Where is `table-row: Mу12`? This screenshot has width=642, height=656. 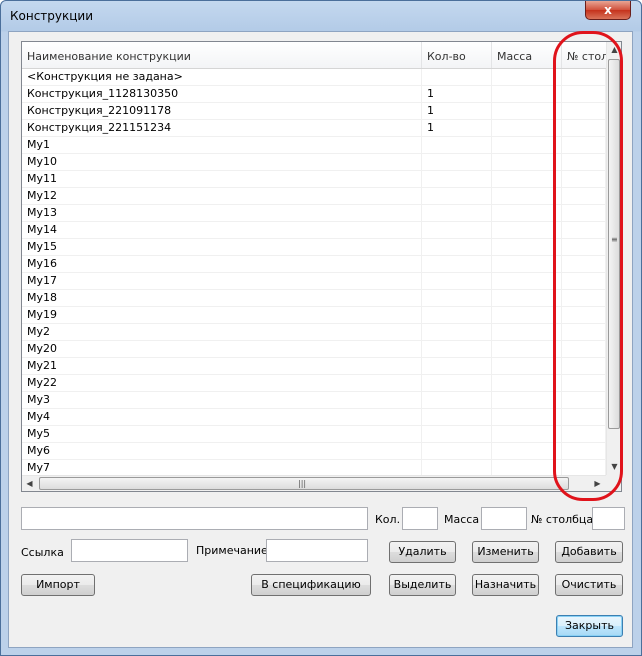
table-row: Mу12 is located at coordinates (314, 196).